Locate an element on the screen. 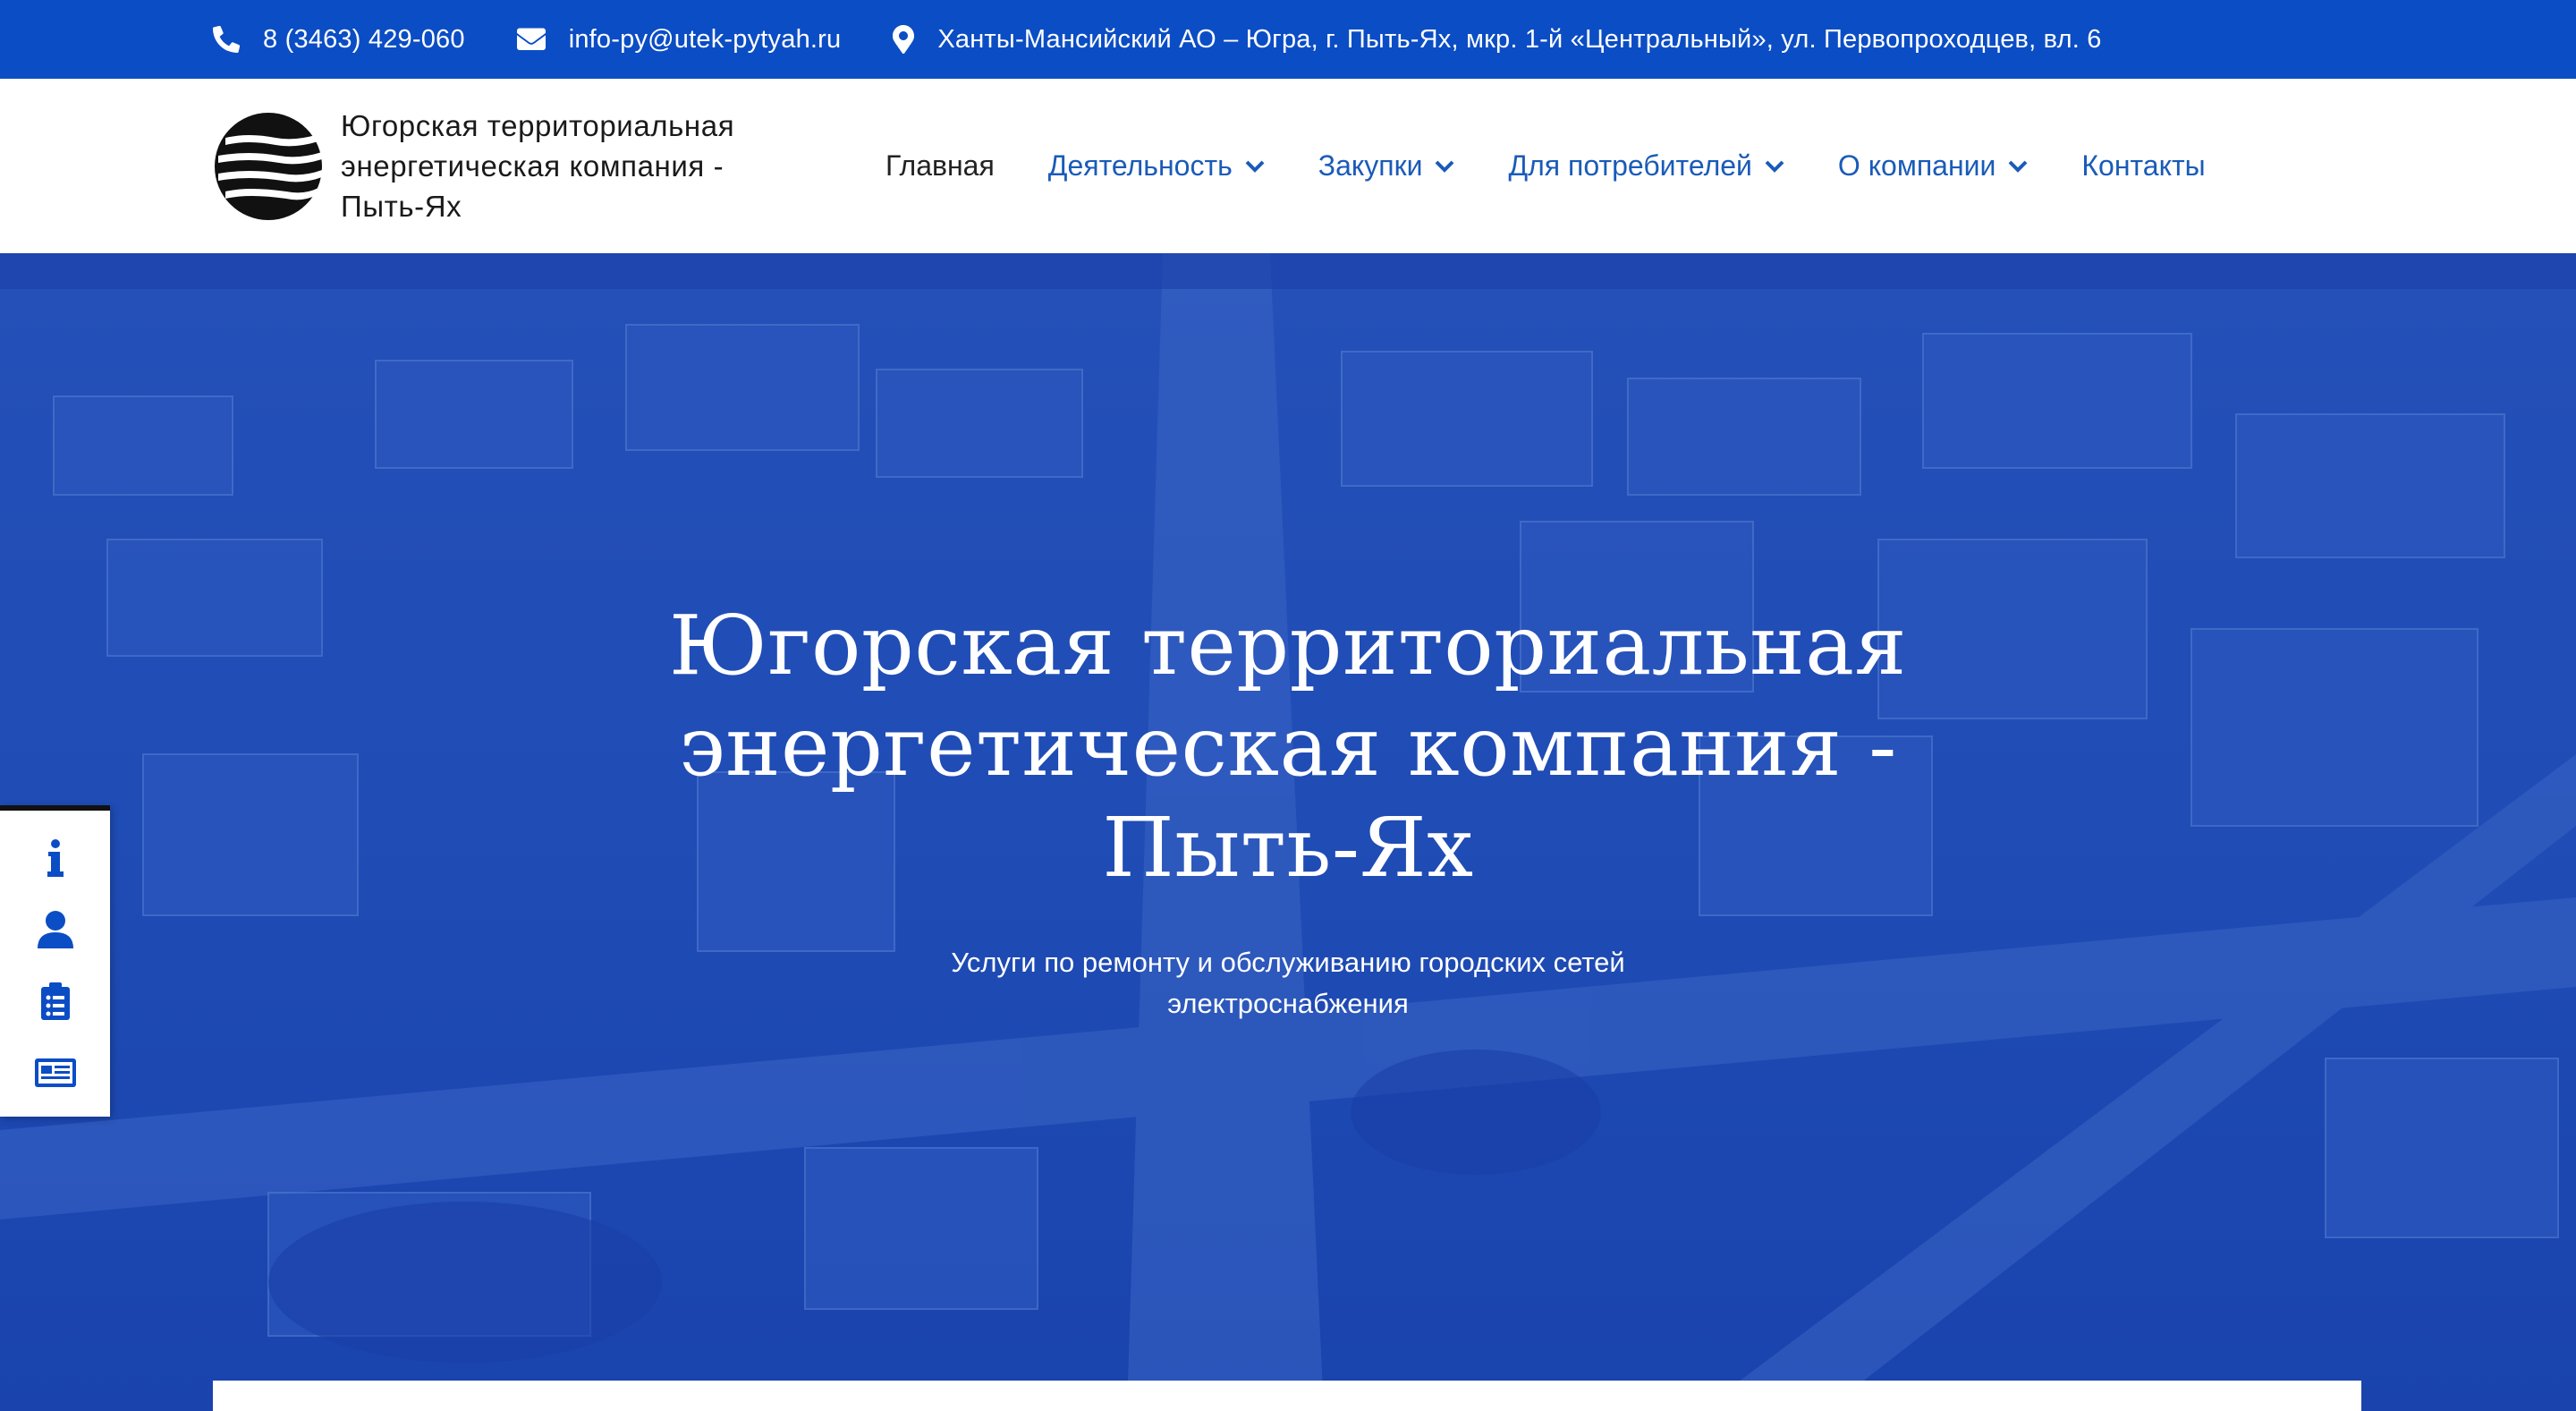 Image resolution: width=2576 pixels, height=1411 pixels. user-button is located at coordinates (55, 930).